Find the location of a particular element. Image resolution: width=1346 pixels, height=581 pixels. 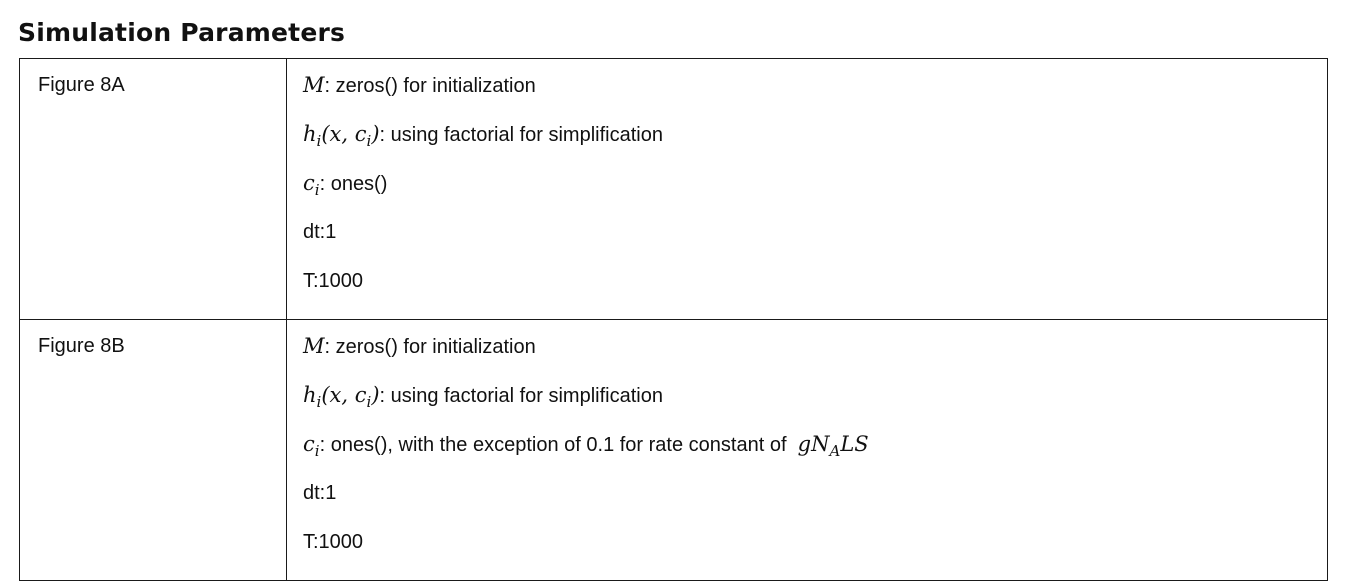

page-title: Simulation Parameters is located at coordinates (182, 32).